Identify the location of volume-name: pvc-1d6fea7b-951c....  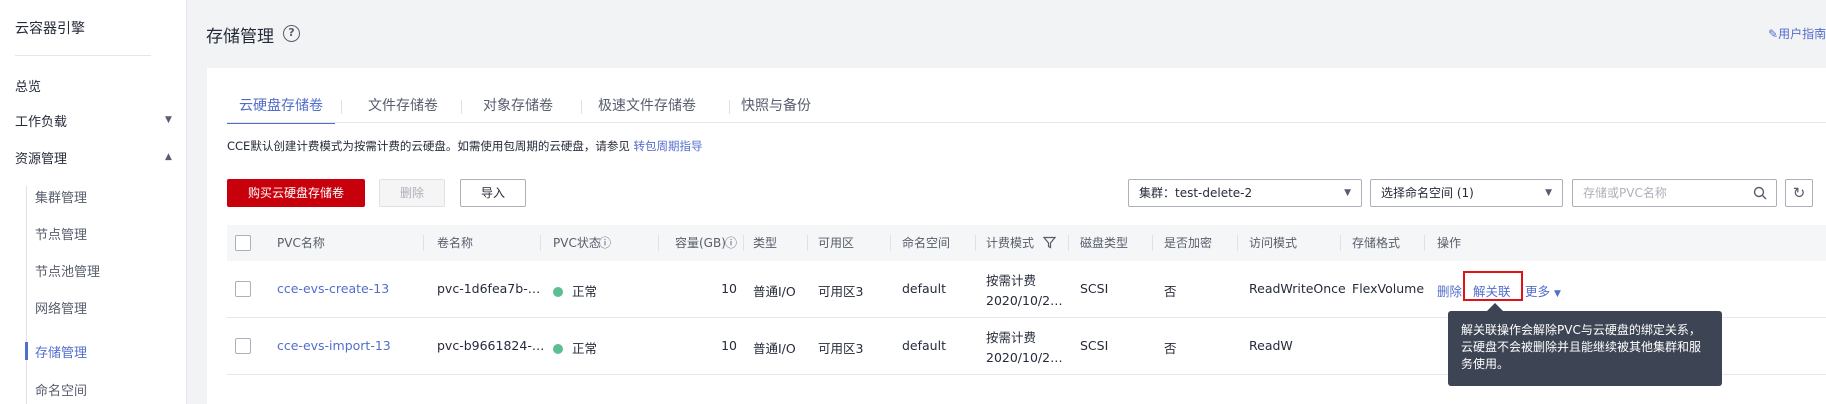
(492, 288).